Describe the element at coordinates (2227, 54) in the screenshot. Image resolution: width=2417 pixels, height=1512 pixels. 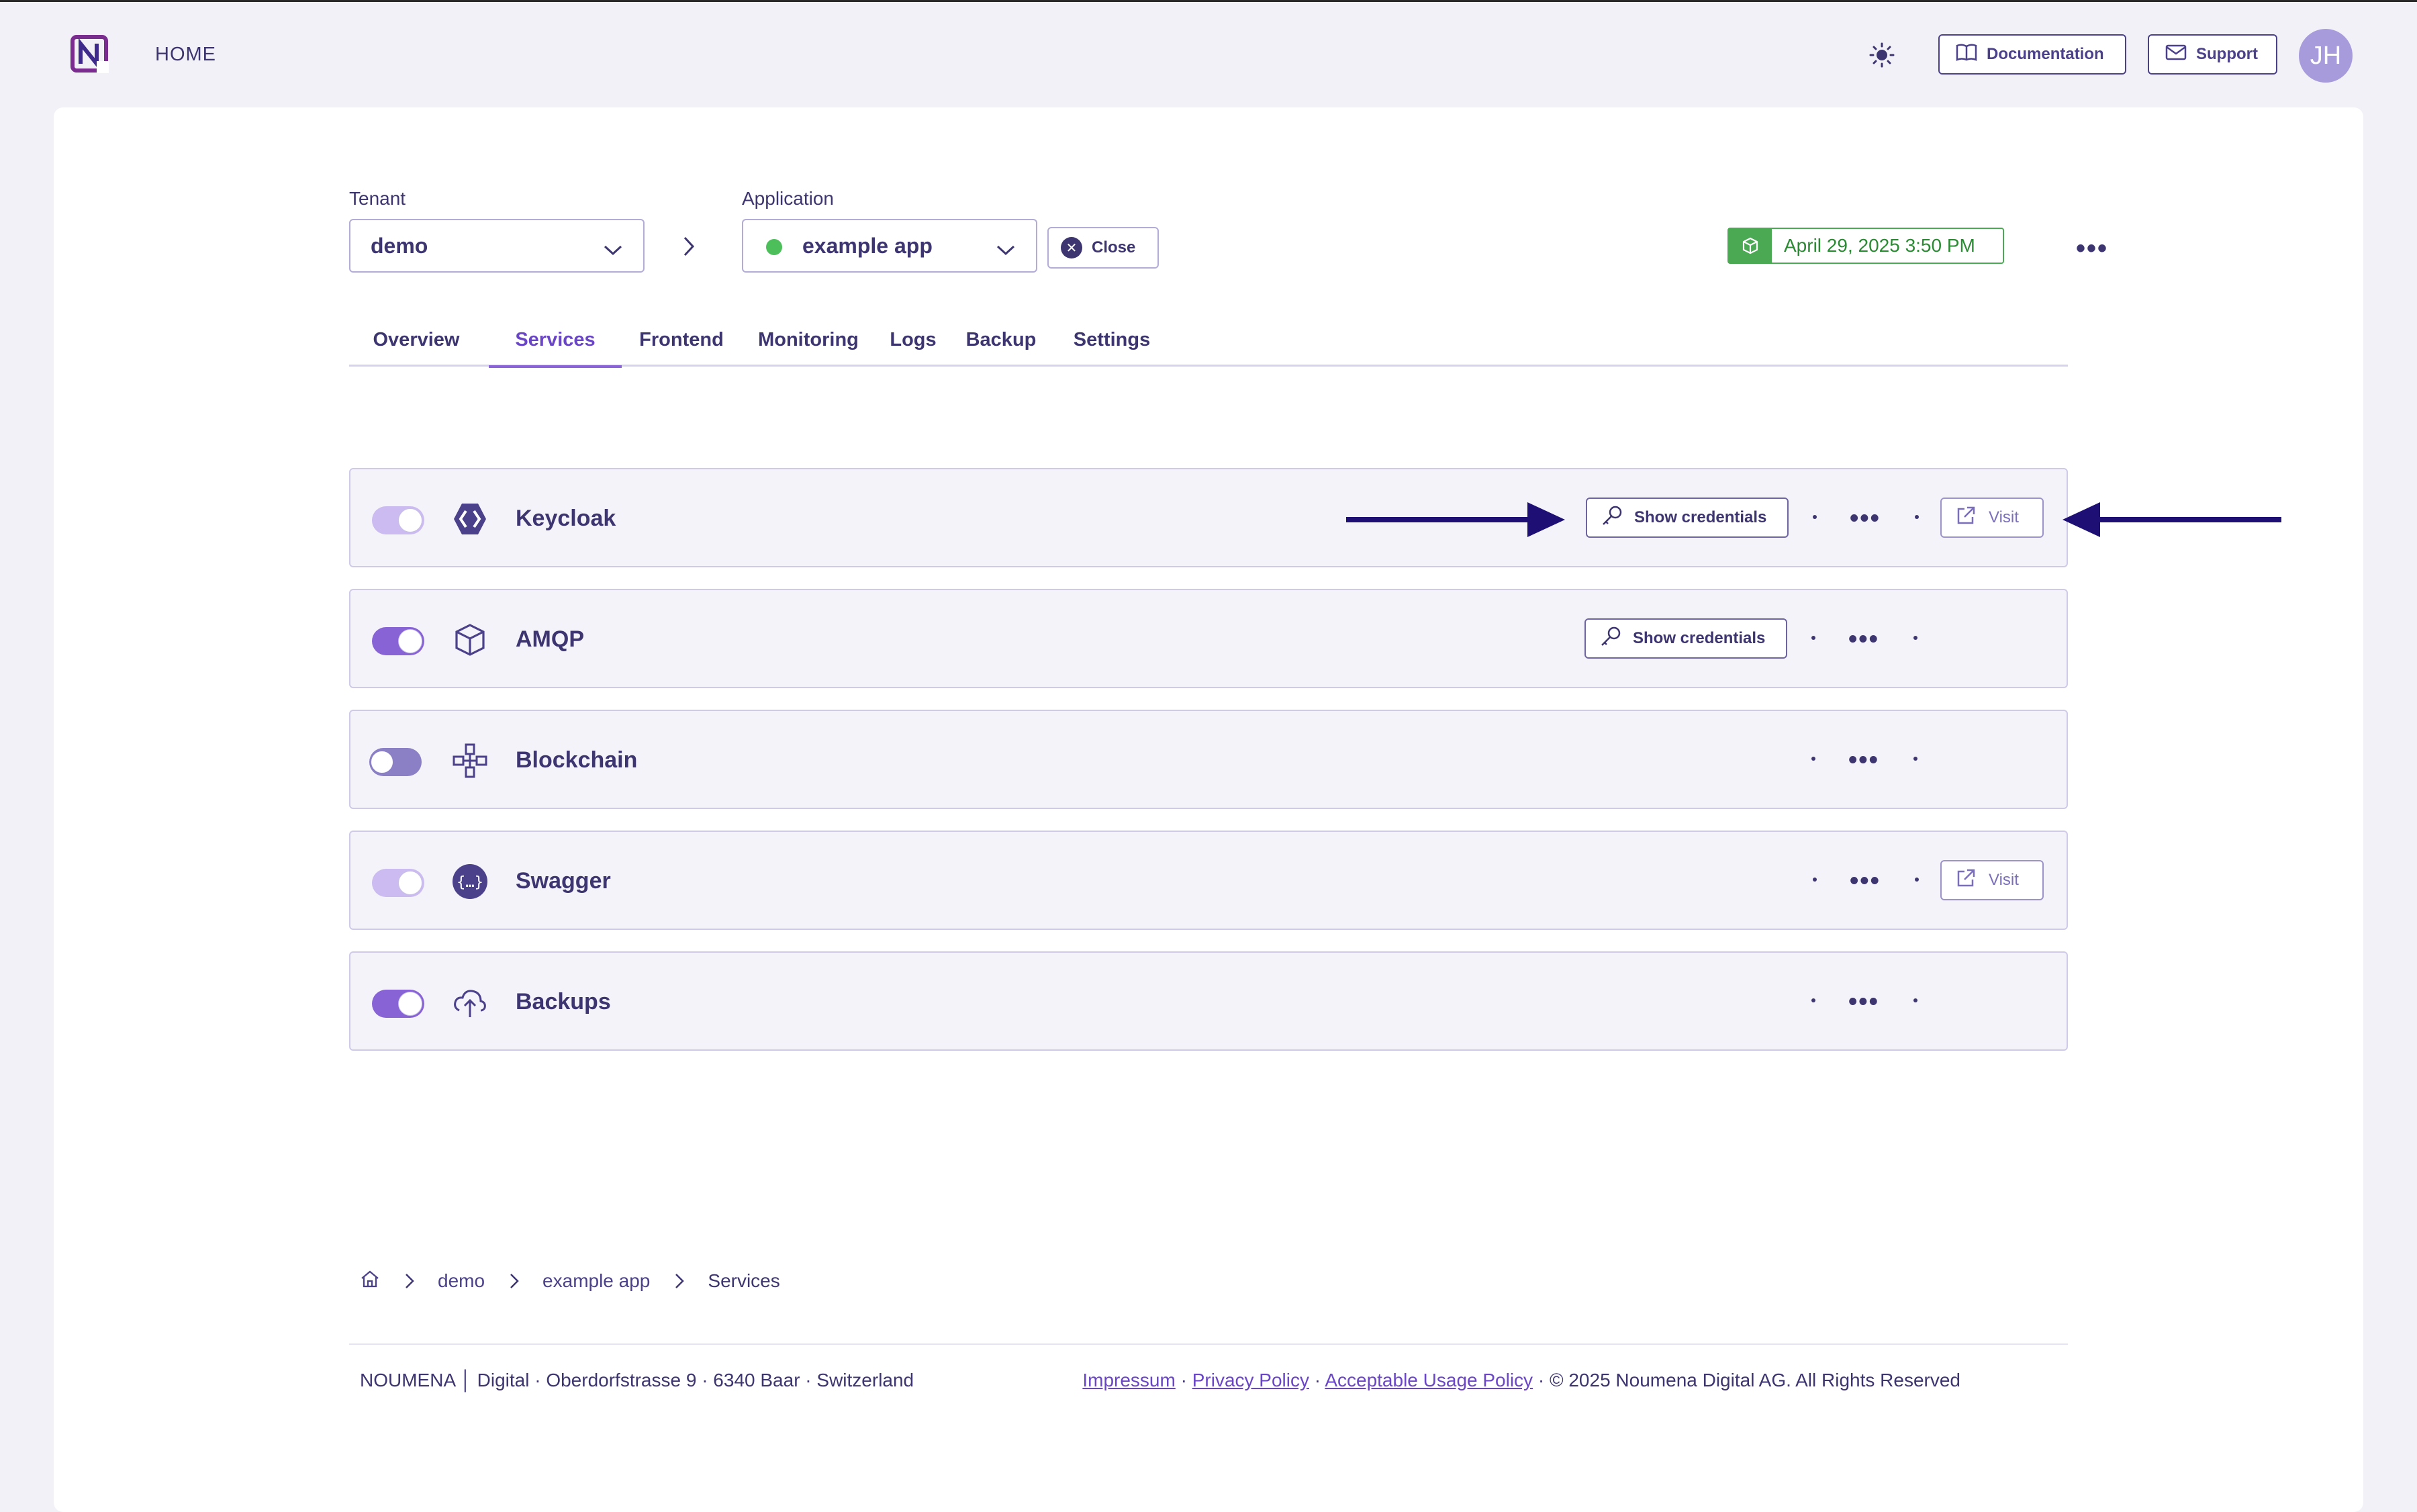
I see `support-label: Support` at that location.